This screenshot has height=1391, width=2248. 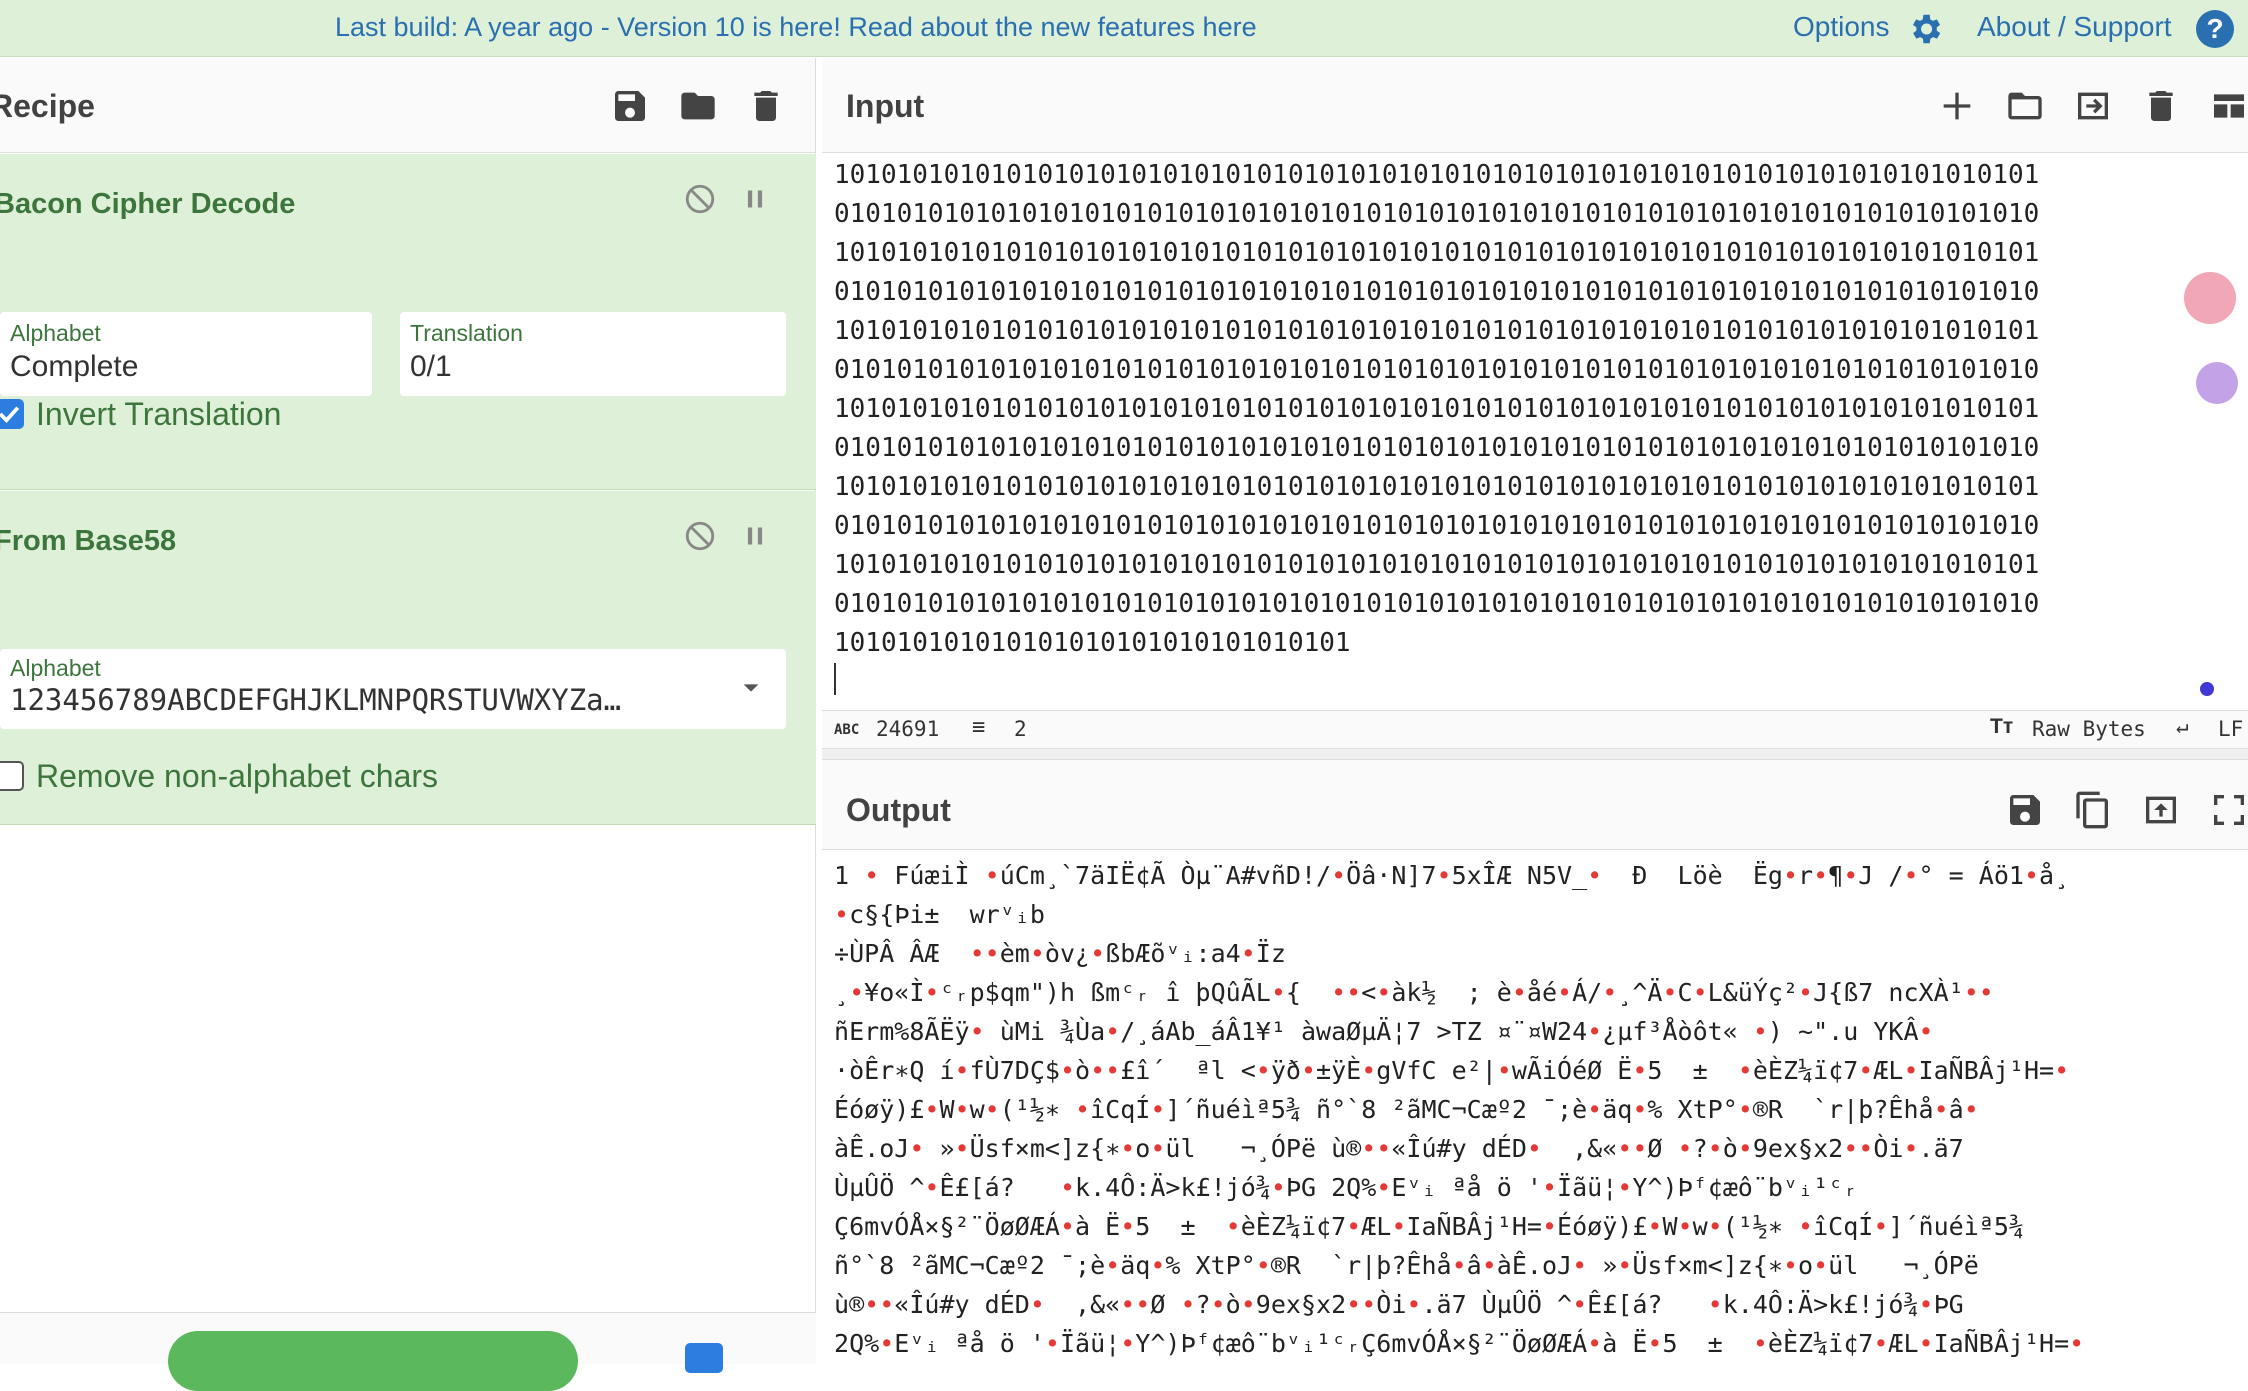 What do you see at coordinates (1535, 754) in the screenshot?
I see `pane-resize-handle` at bounding box center [1535, 754].